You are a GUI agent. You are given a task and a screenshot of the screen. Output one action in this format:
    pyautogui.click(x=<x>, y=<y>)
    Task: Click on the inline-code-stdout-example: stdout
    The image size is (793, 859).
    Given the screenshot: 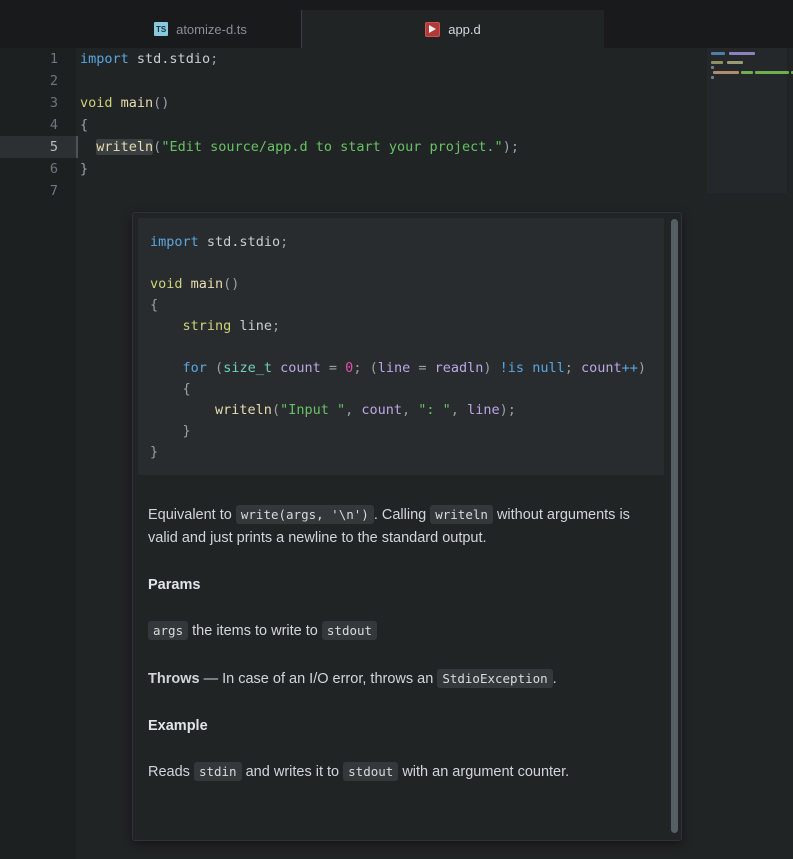 What is the action you would take?
    pyautogui.click(x=371, y=771)
    